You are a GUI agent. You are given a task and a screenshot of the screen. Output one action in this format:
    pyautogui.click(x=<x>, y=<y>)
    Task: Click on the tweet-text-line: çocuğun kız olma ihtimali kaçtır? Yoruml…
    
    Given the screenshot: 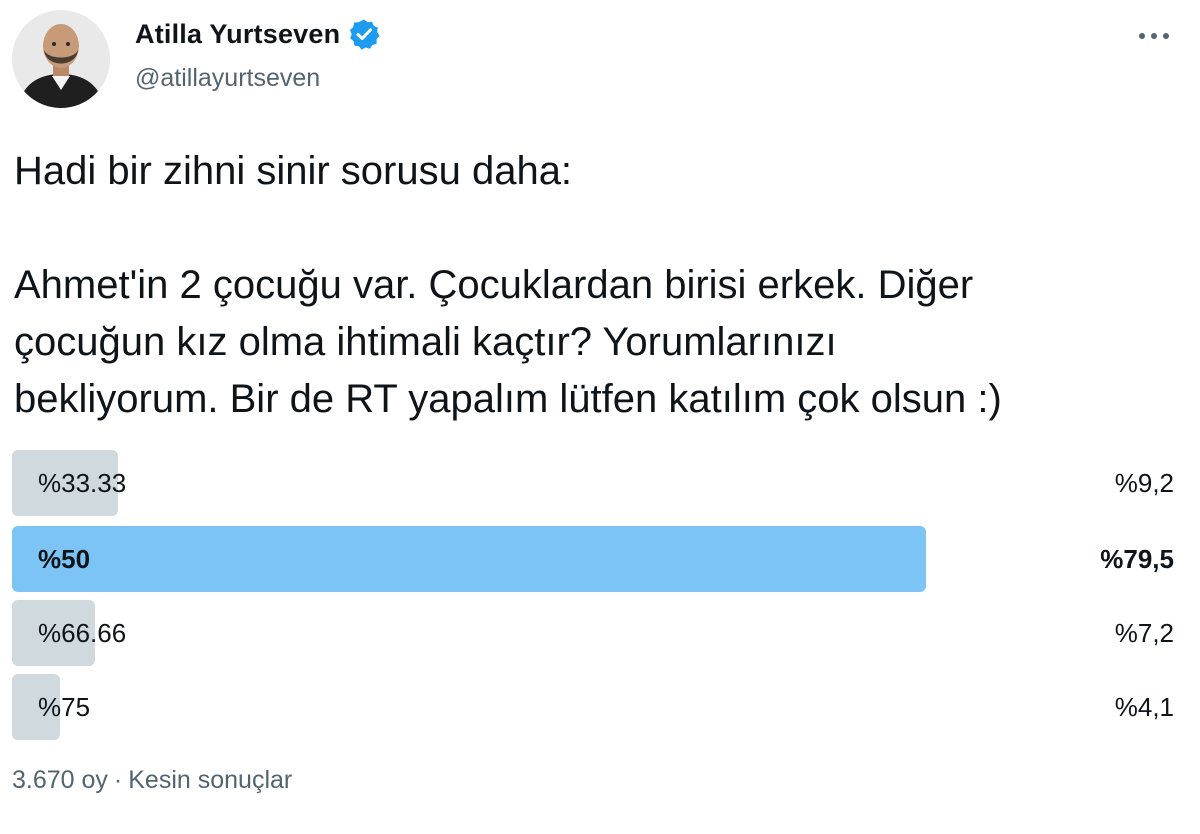 What is the action you would take?
    pyautogui.click(x=425, y=342)
    